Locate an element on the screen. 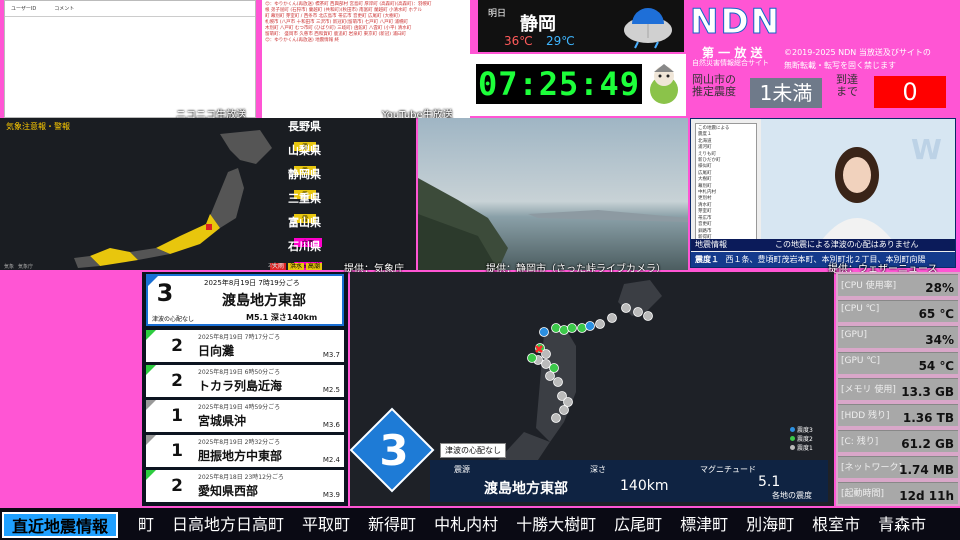 Image resolution: width=960 pixels, height=540 pixels. stat-value: 61.2 GB is located at coordinates (927, 444).